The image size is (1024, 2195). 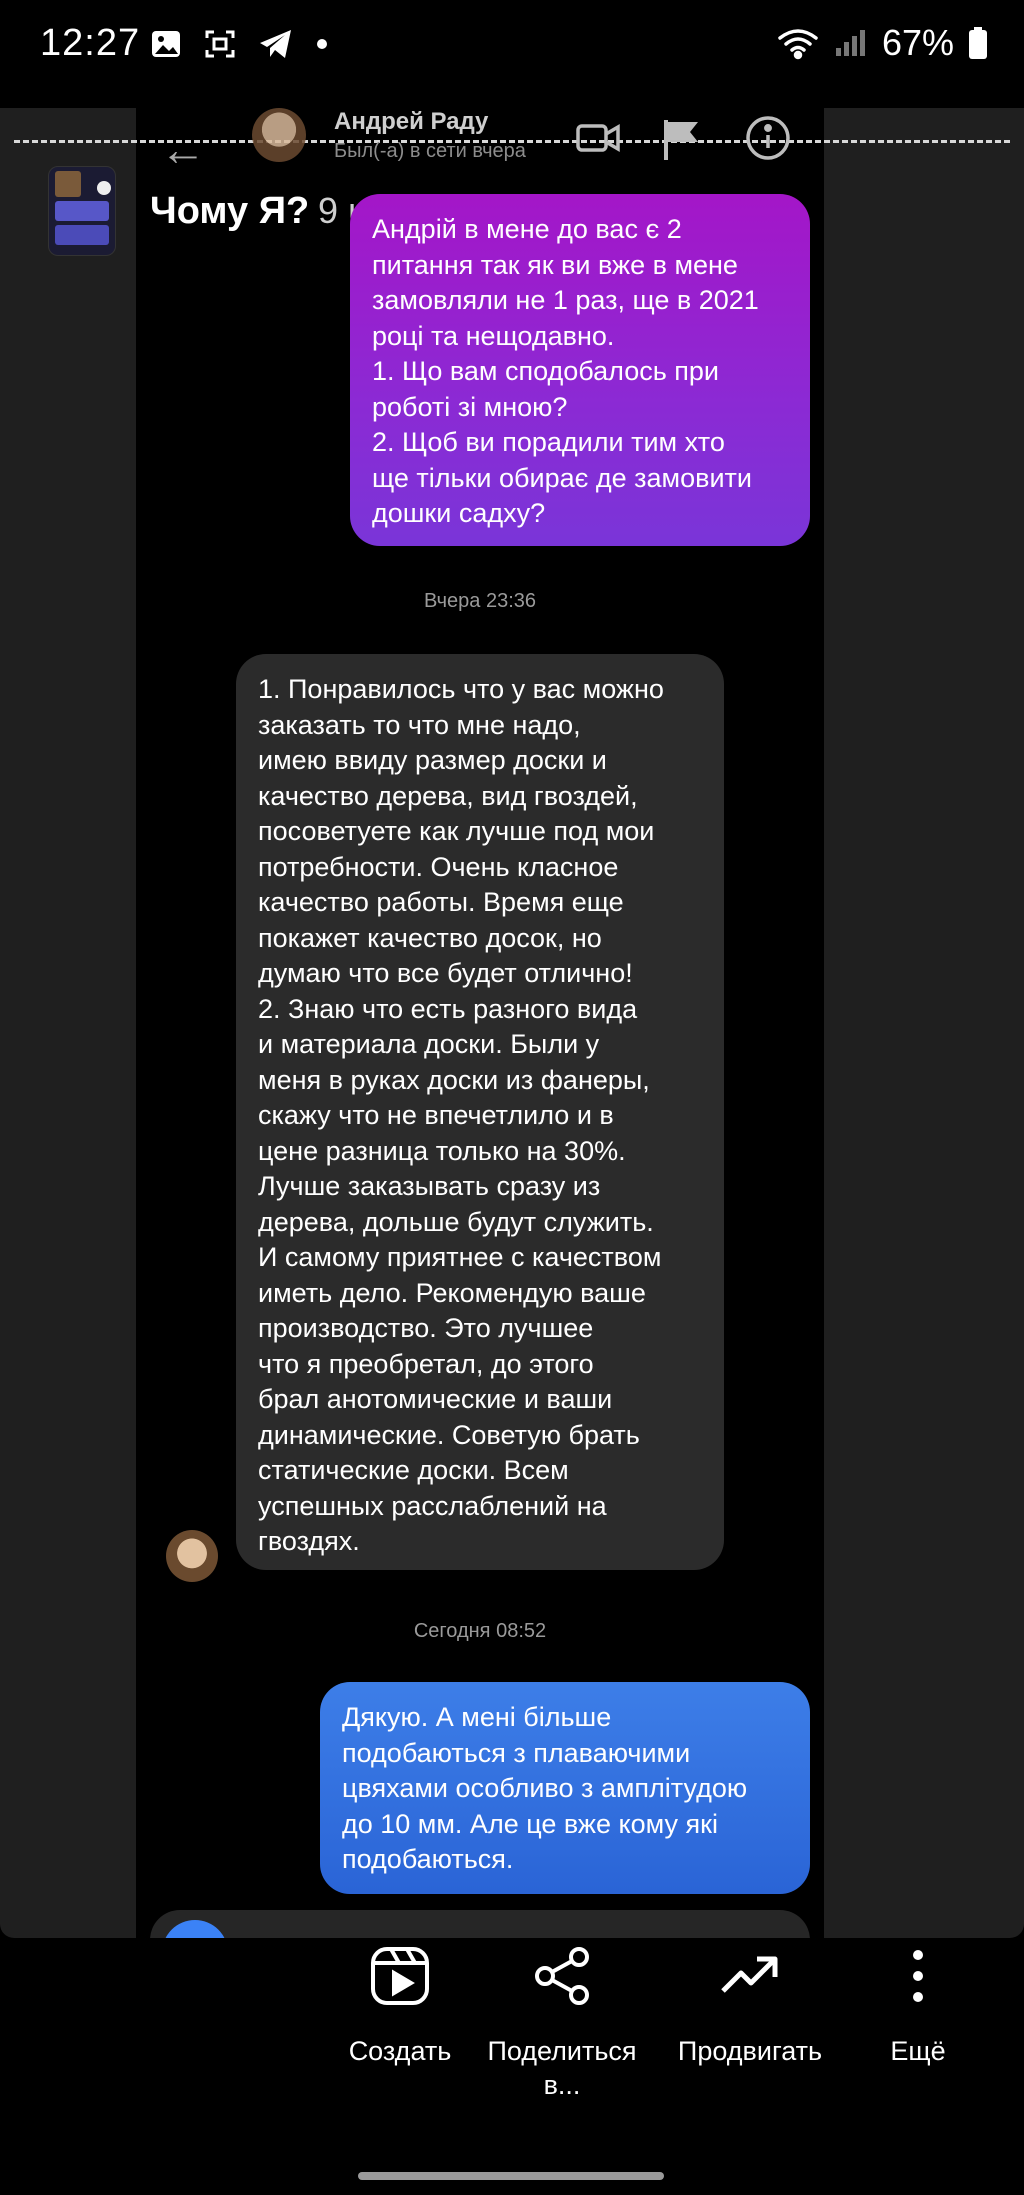 I want to click on more-vertical-icon, so click(x=918, y=1976).